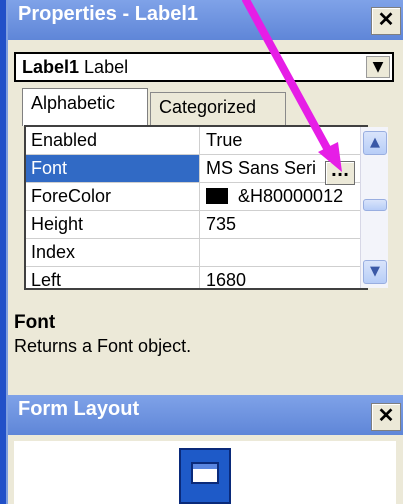 The image size is (412, 504). I want to click on property-value: 735, so click(283, 225).